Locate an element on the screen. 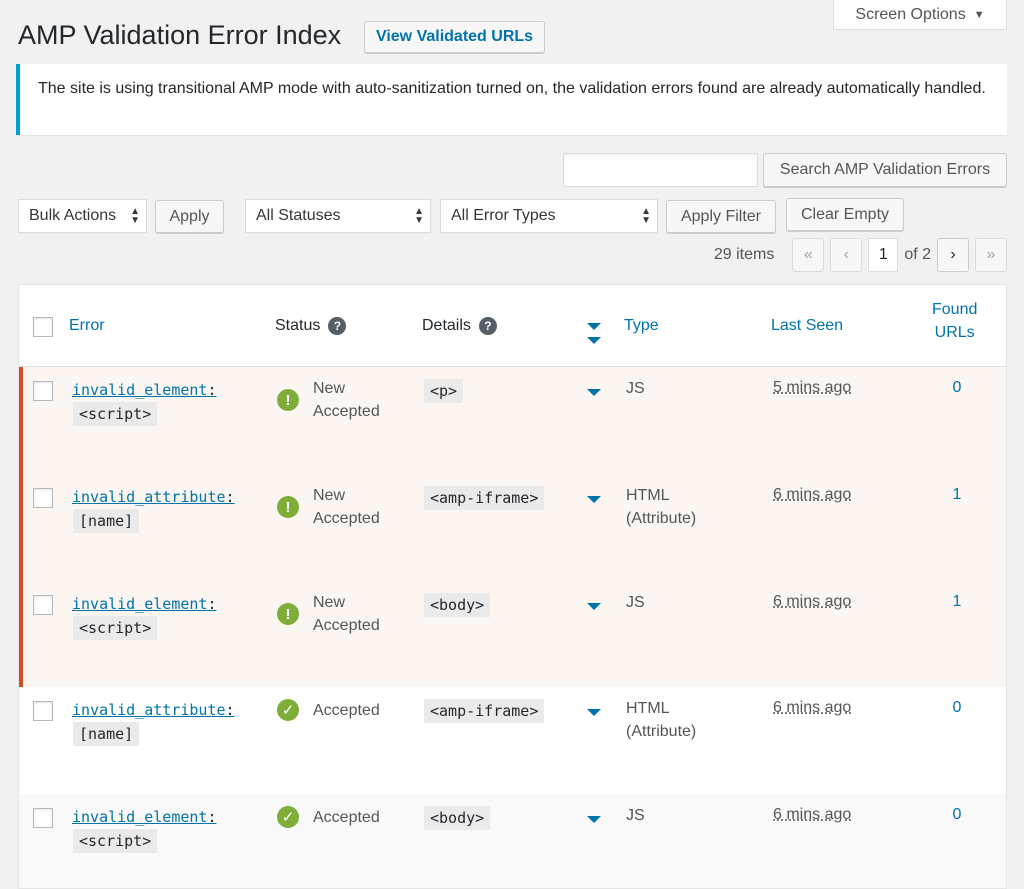  screen-options-button: Screen Options ▼ is located at coordinates (920, 15).